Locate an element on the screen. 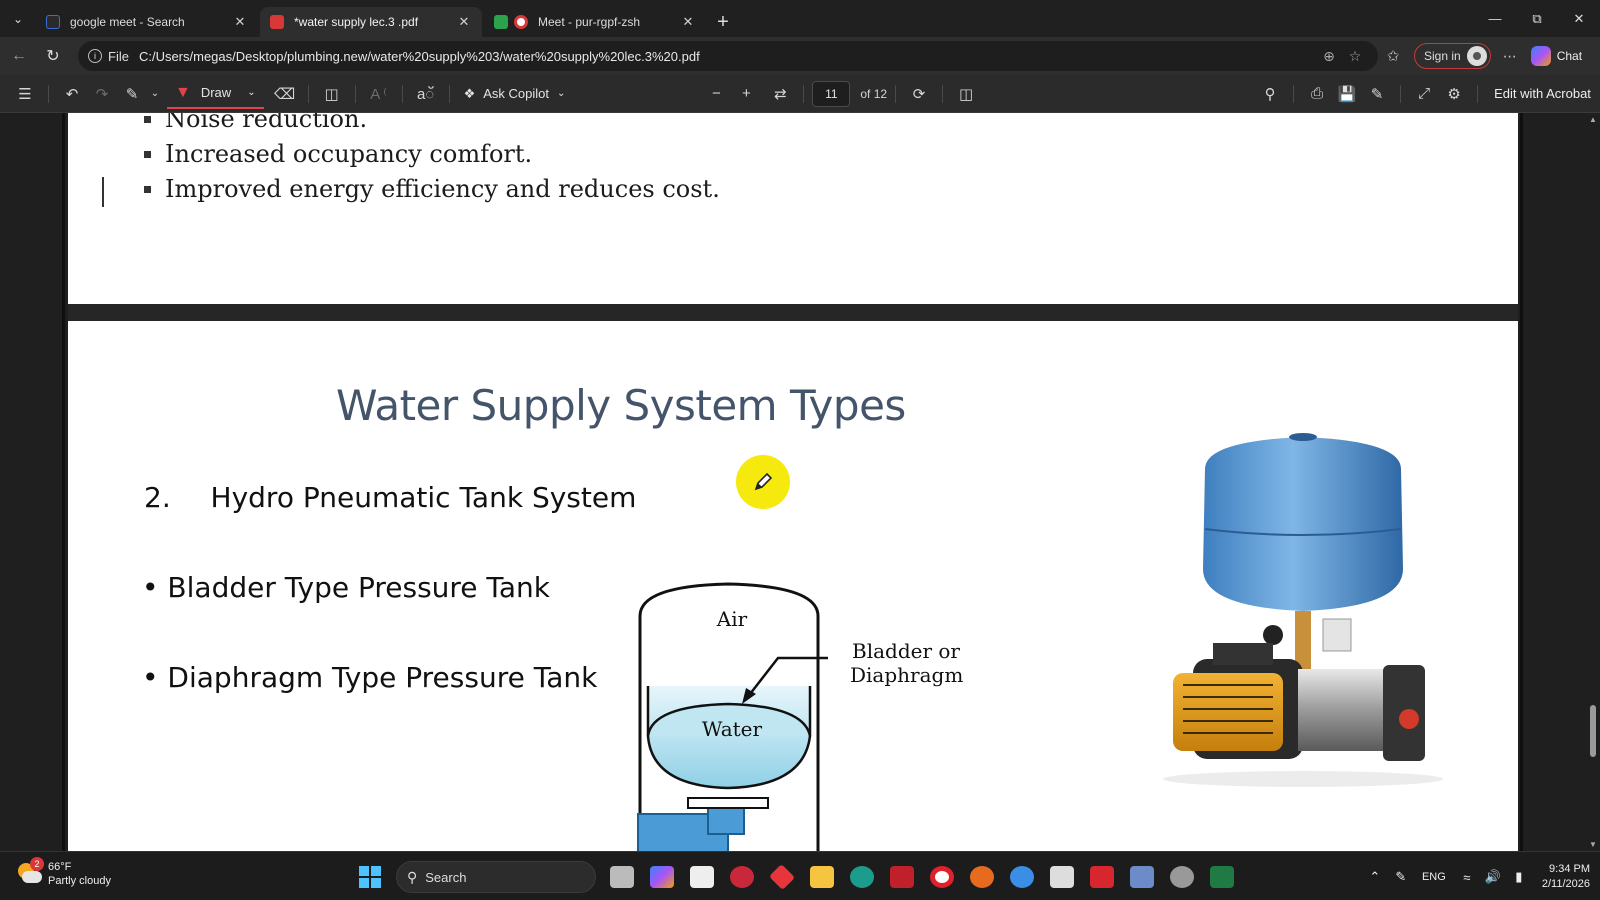 The image size is (1600, 900). search-icon: ⚲ is located at coordinates (1270, 94).